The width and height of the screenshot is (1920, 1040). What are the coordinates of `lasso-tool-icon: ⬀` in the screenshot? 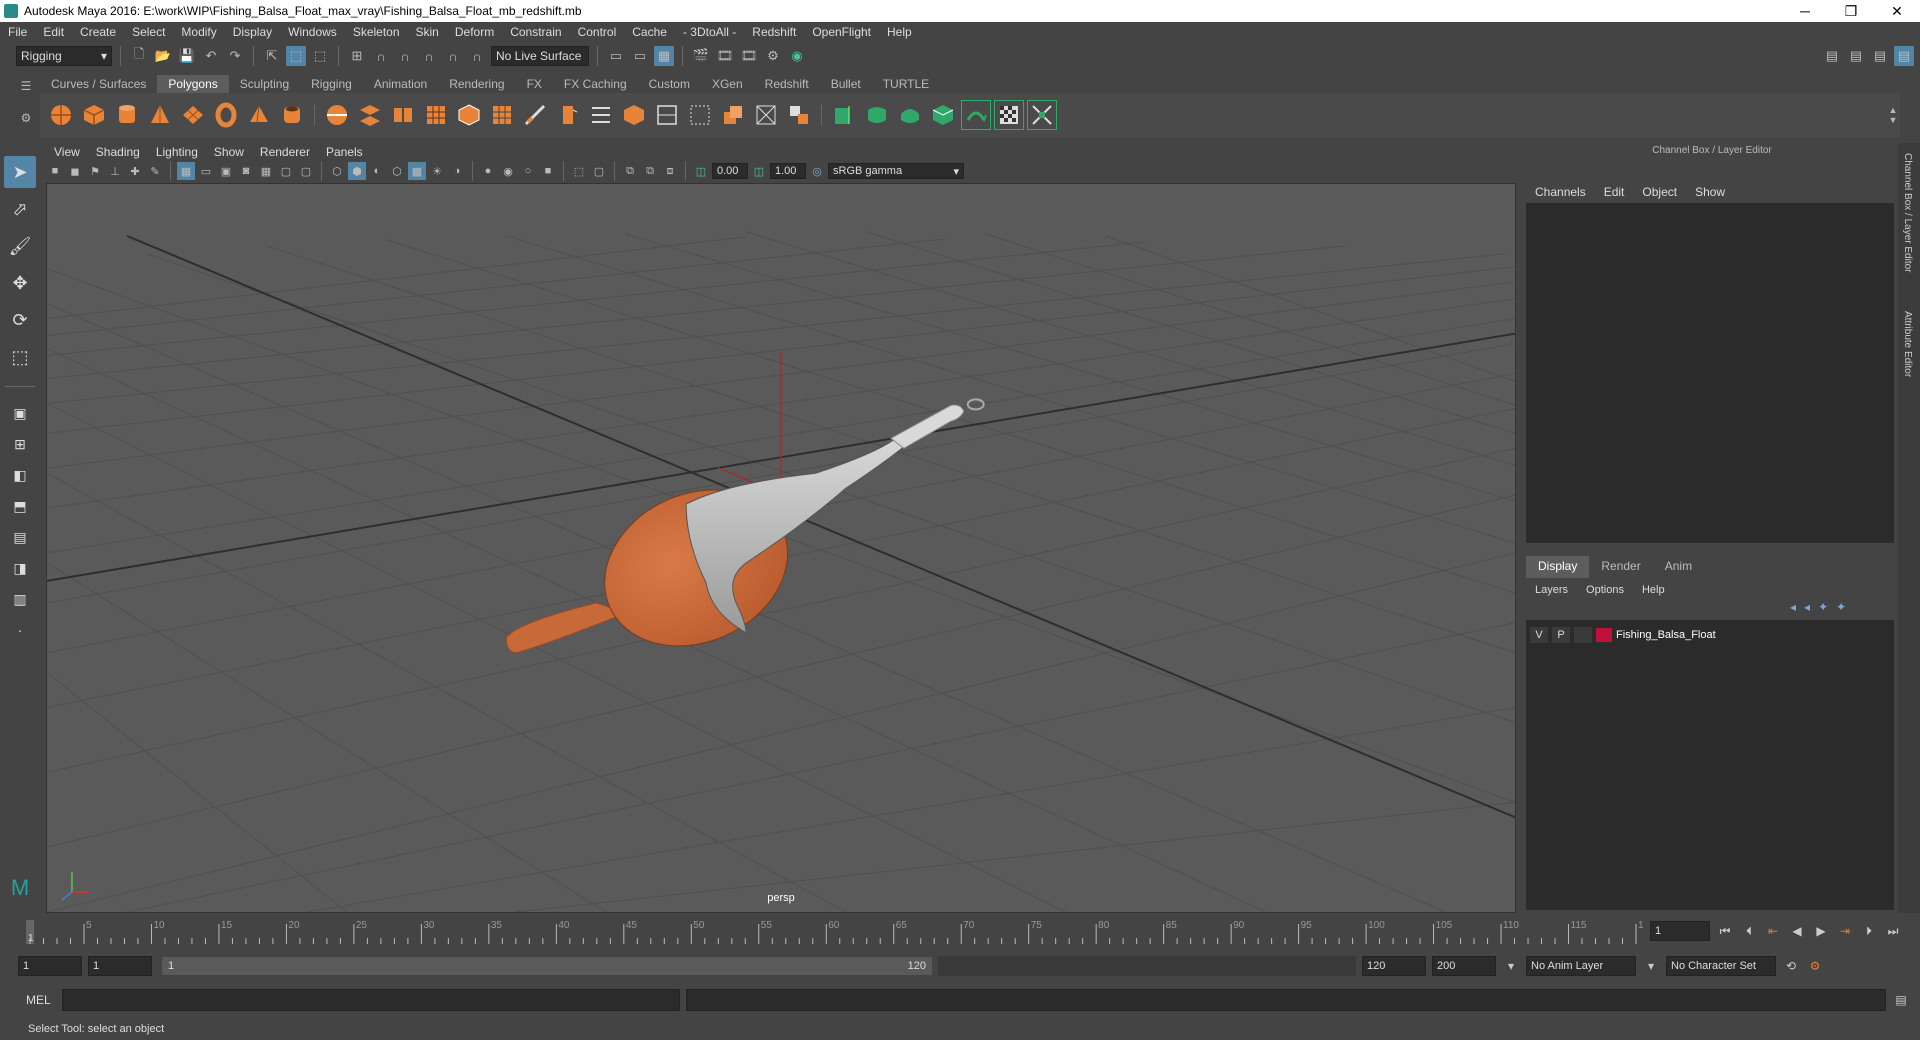 It's located at (20, 209).